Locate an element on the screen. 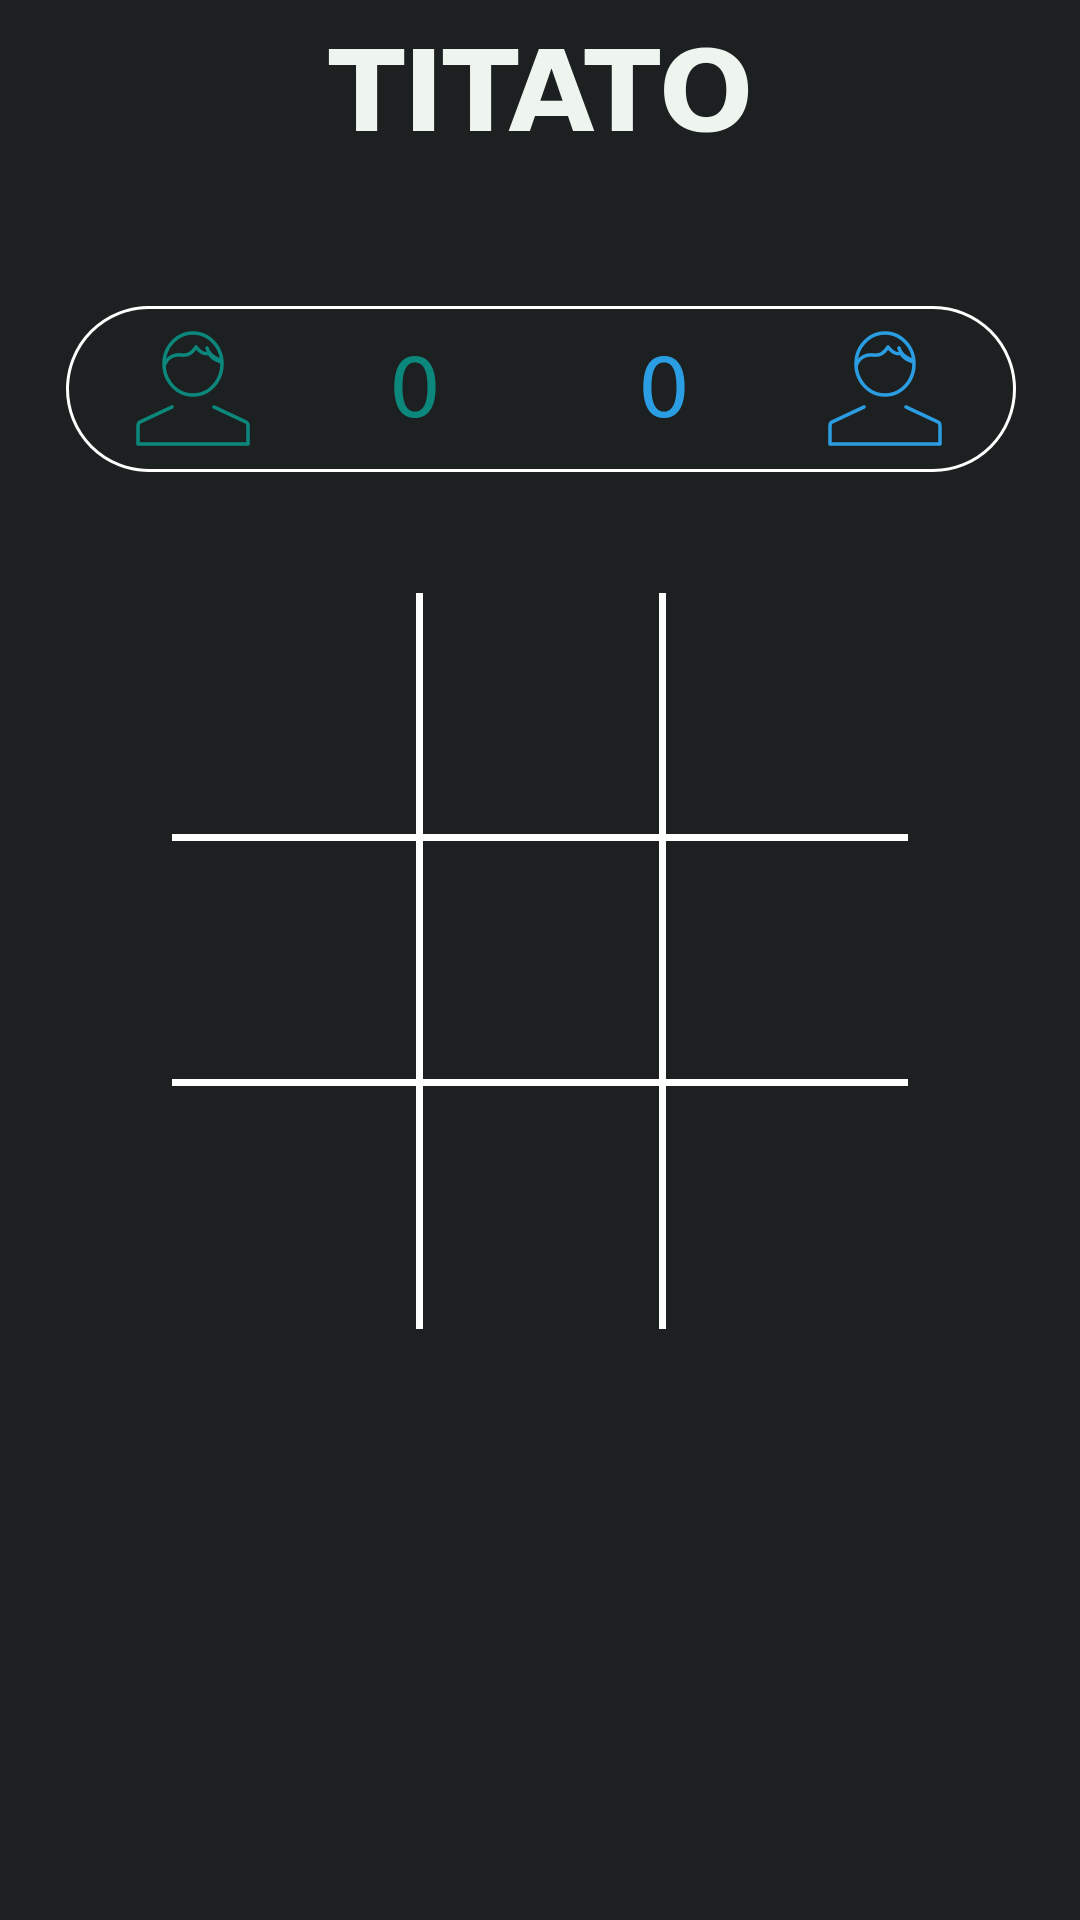 This screenshot has height=1920, width=1080. player1-score: 0 is located at coordinates (415, 389).